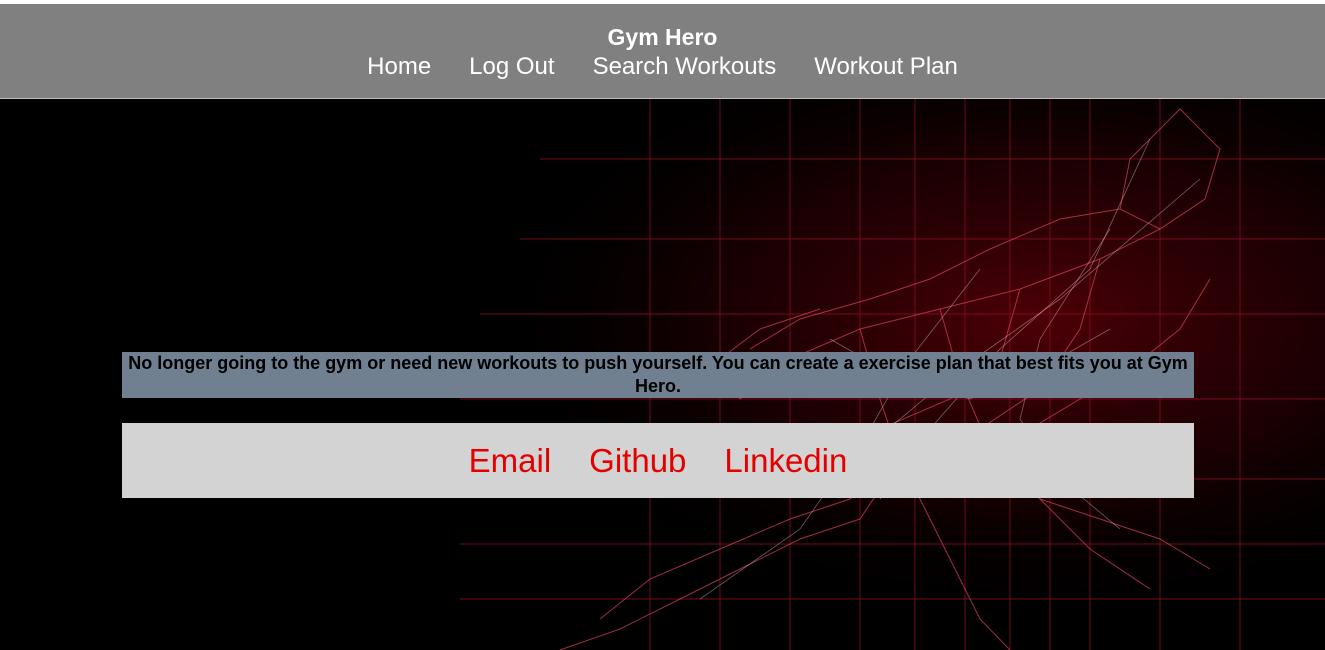 The image size is (1325, 650). What do you see at coordinates (662, 37) in the screenshot?
I see `site-title: Gym Hero` at bounding box center [662, 37].